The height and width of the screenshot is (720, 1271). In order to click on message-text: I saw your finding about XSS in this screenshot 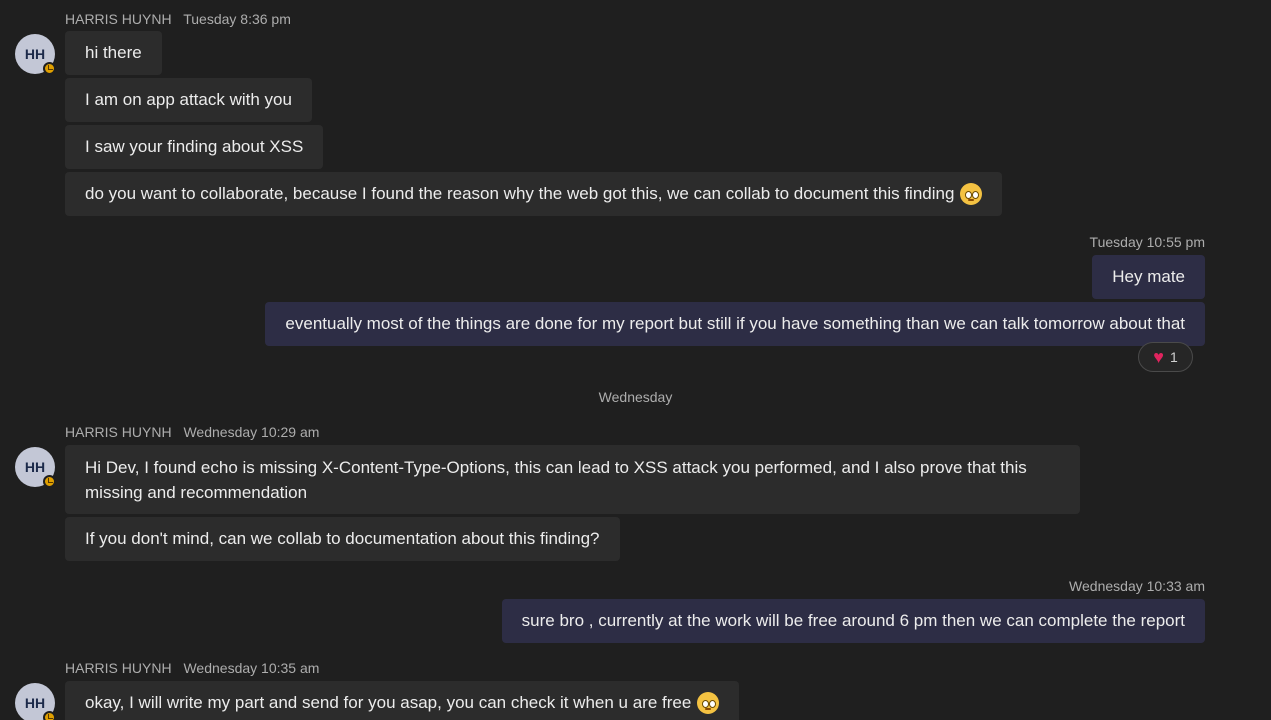, I will do `click(194, 146)`.